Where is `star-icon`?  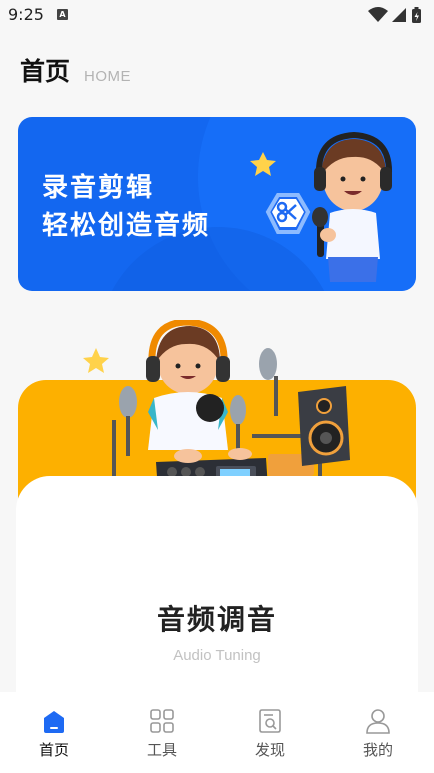
star-icon is located at coordinates (96, 360).